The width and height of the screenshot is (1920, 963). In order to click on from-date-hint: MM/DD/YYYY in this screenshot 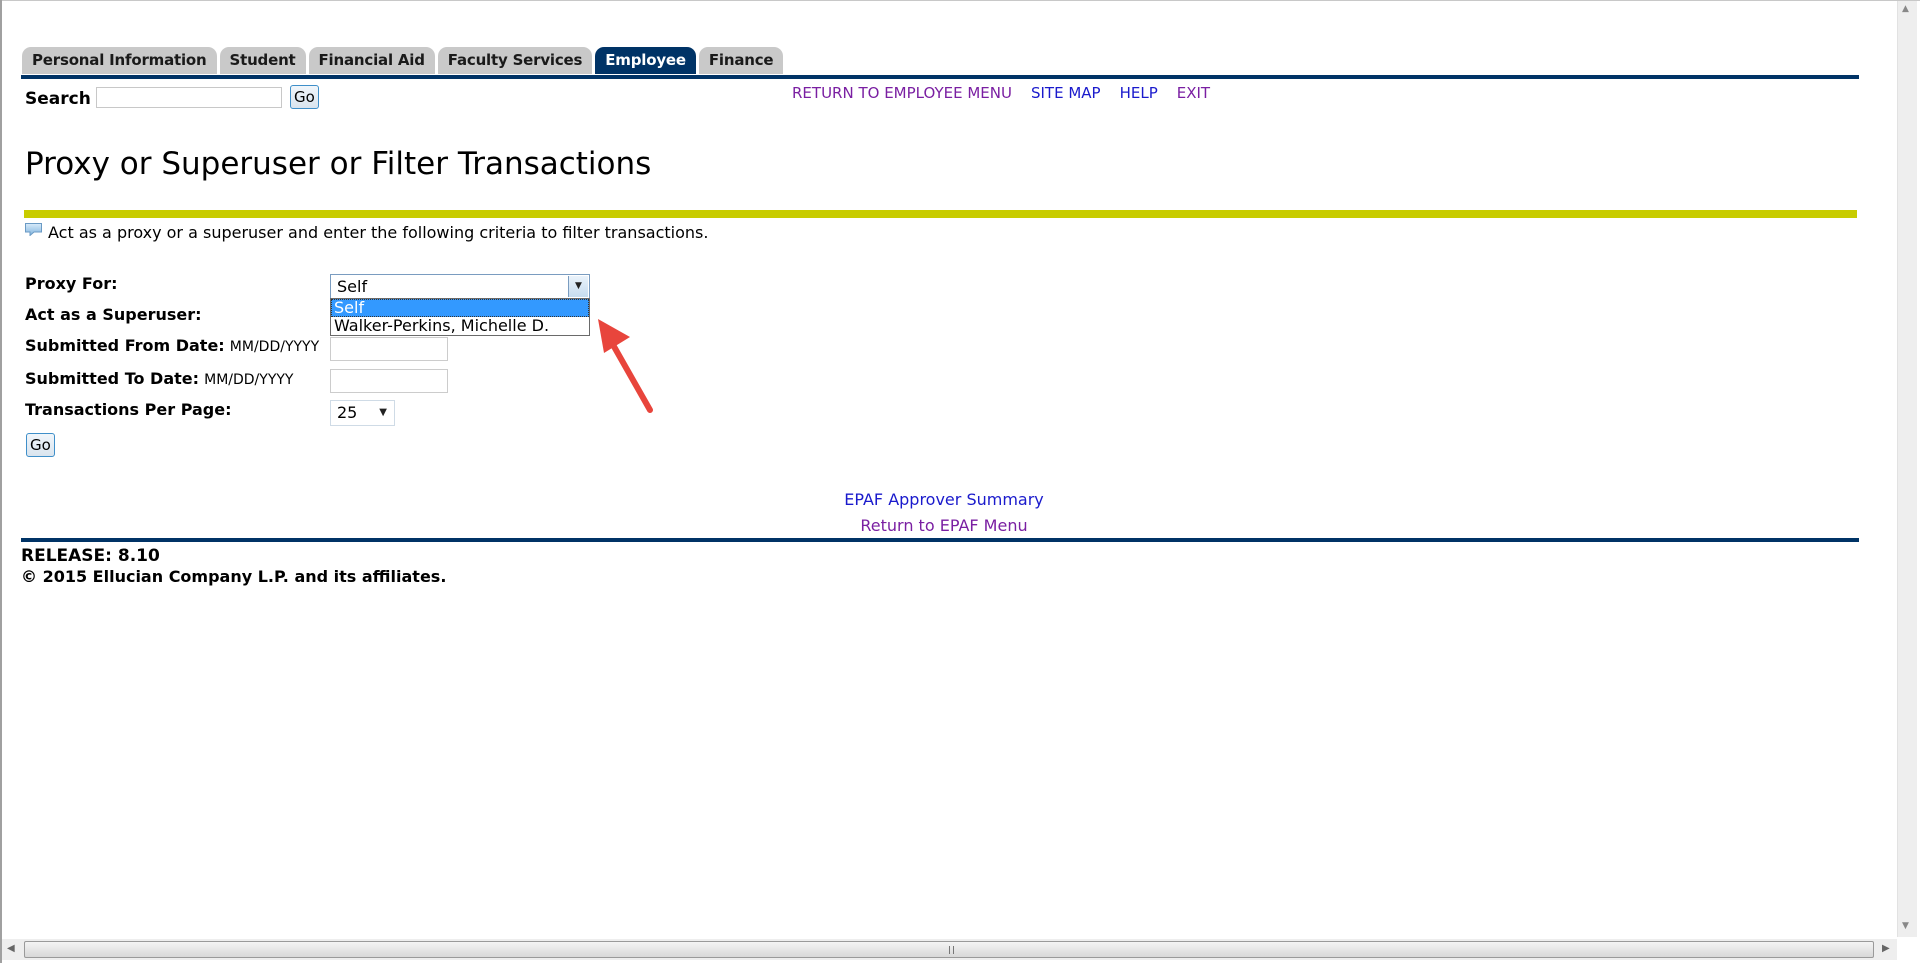, I will do `click(274, 347)`.